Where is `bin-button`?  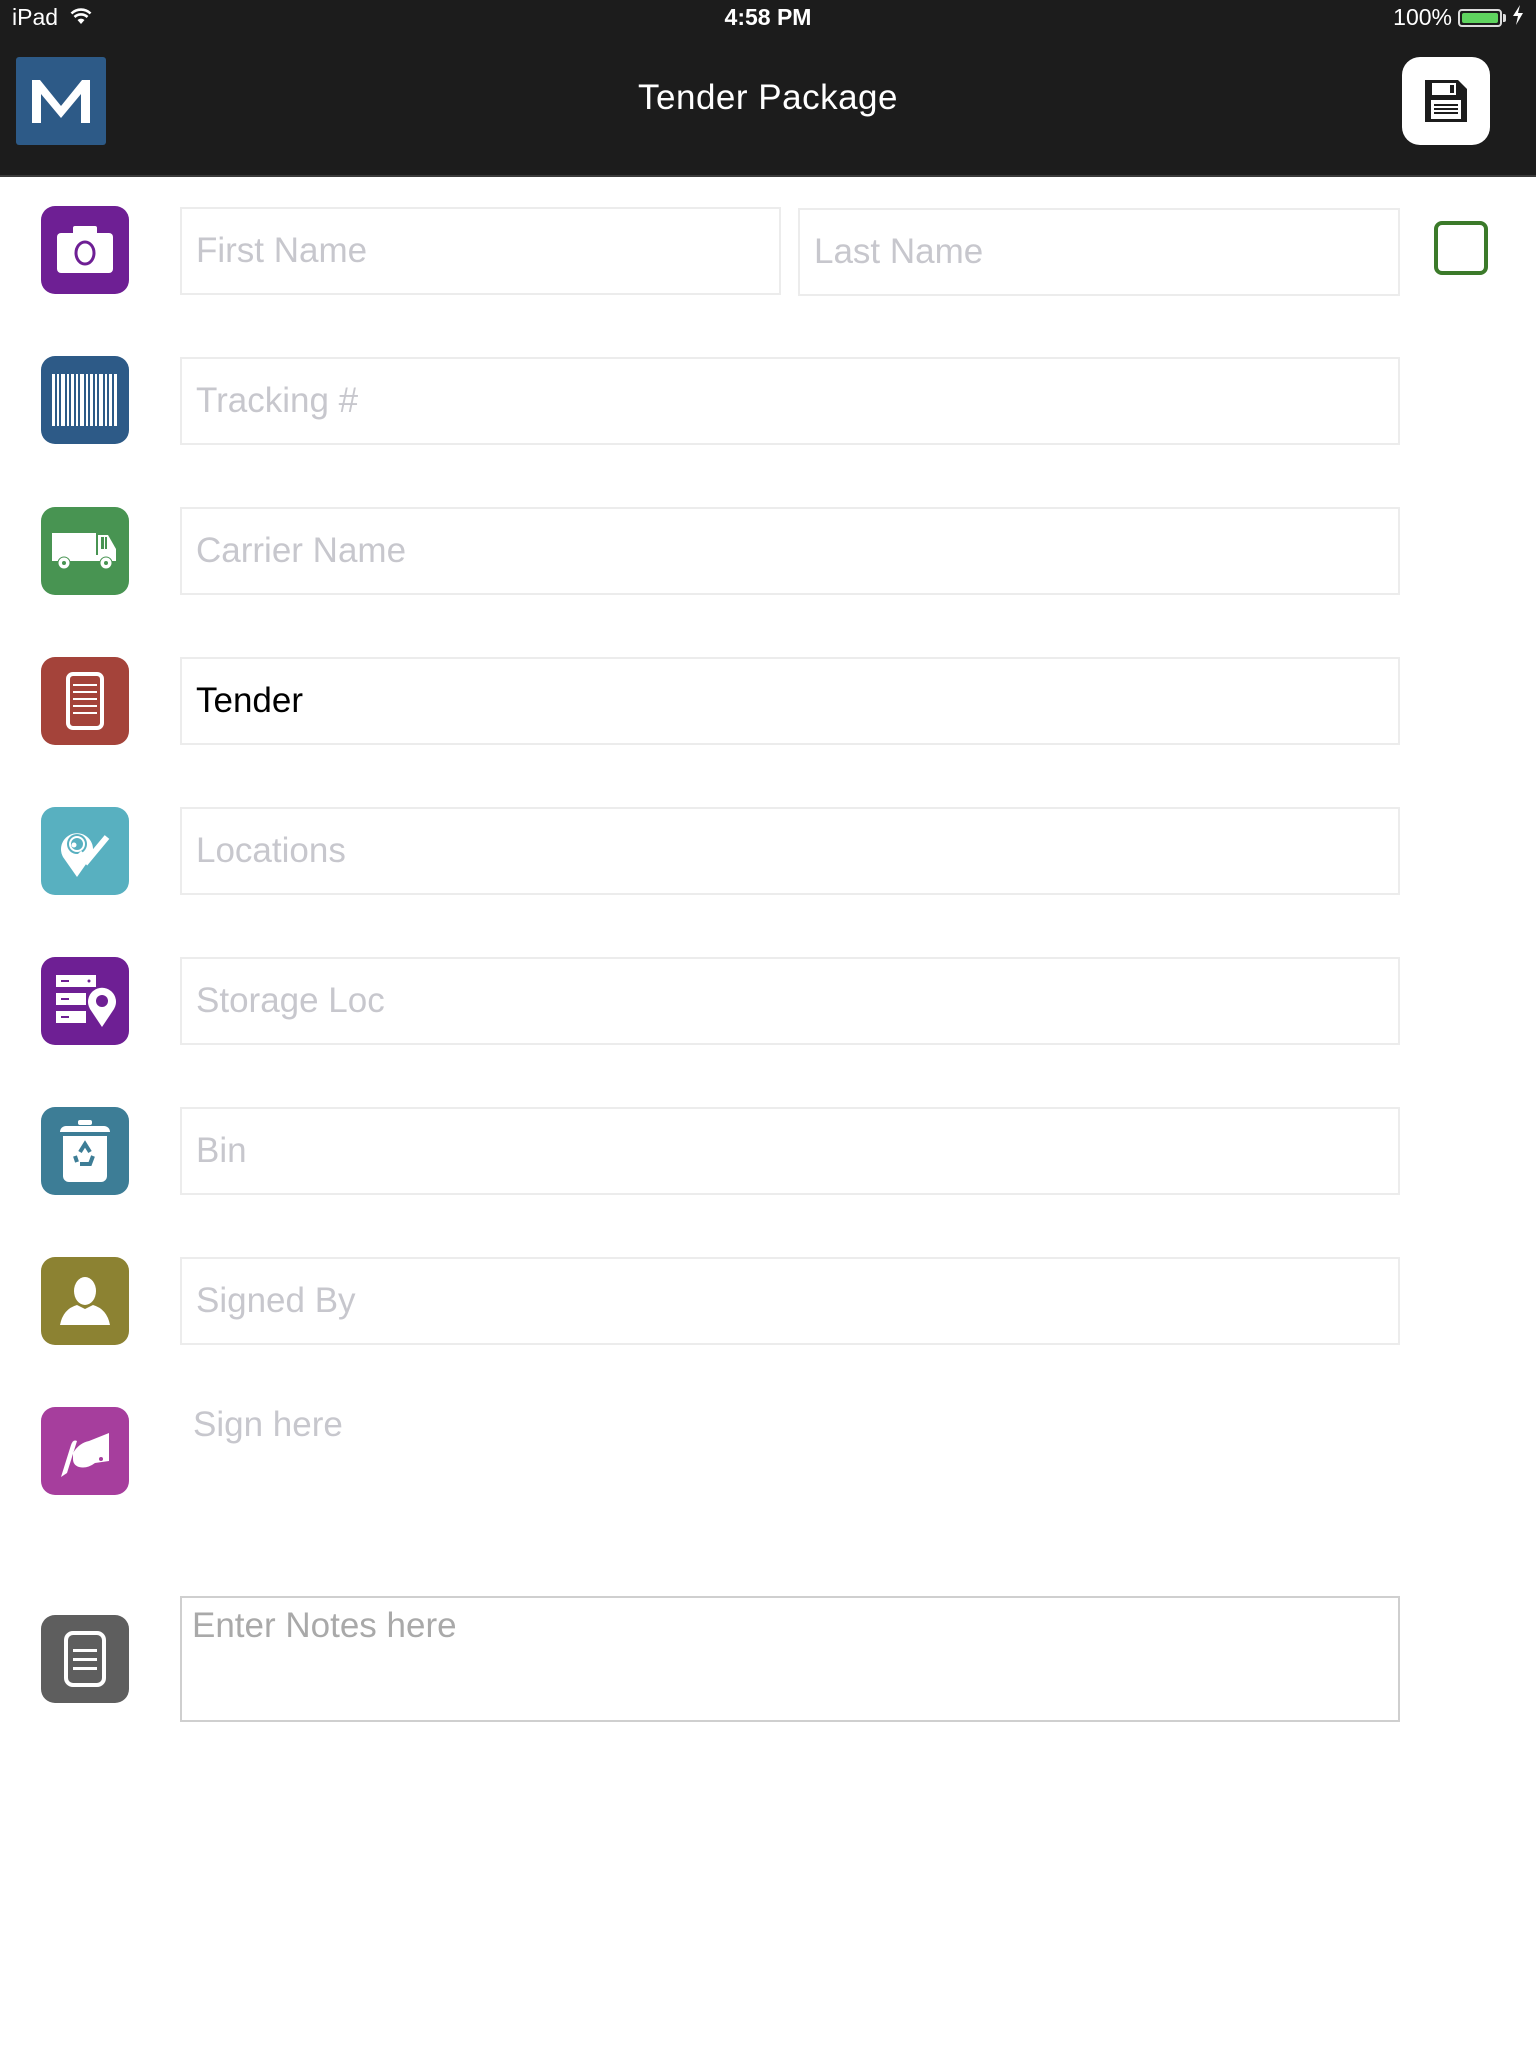
bin-button is located at coordinates (85, 1151).